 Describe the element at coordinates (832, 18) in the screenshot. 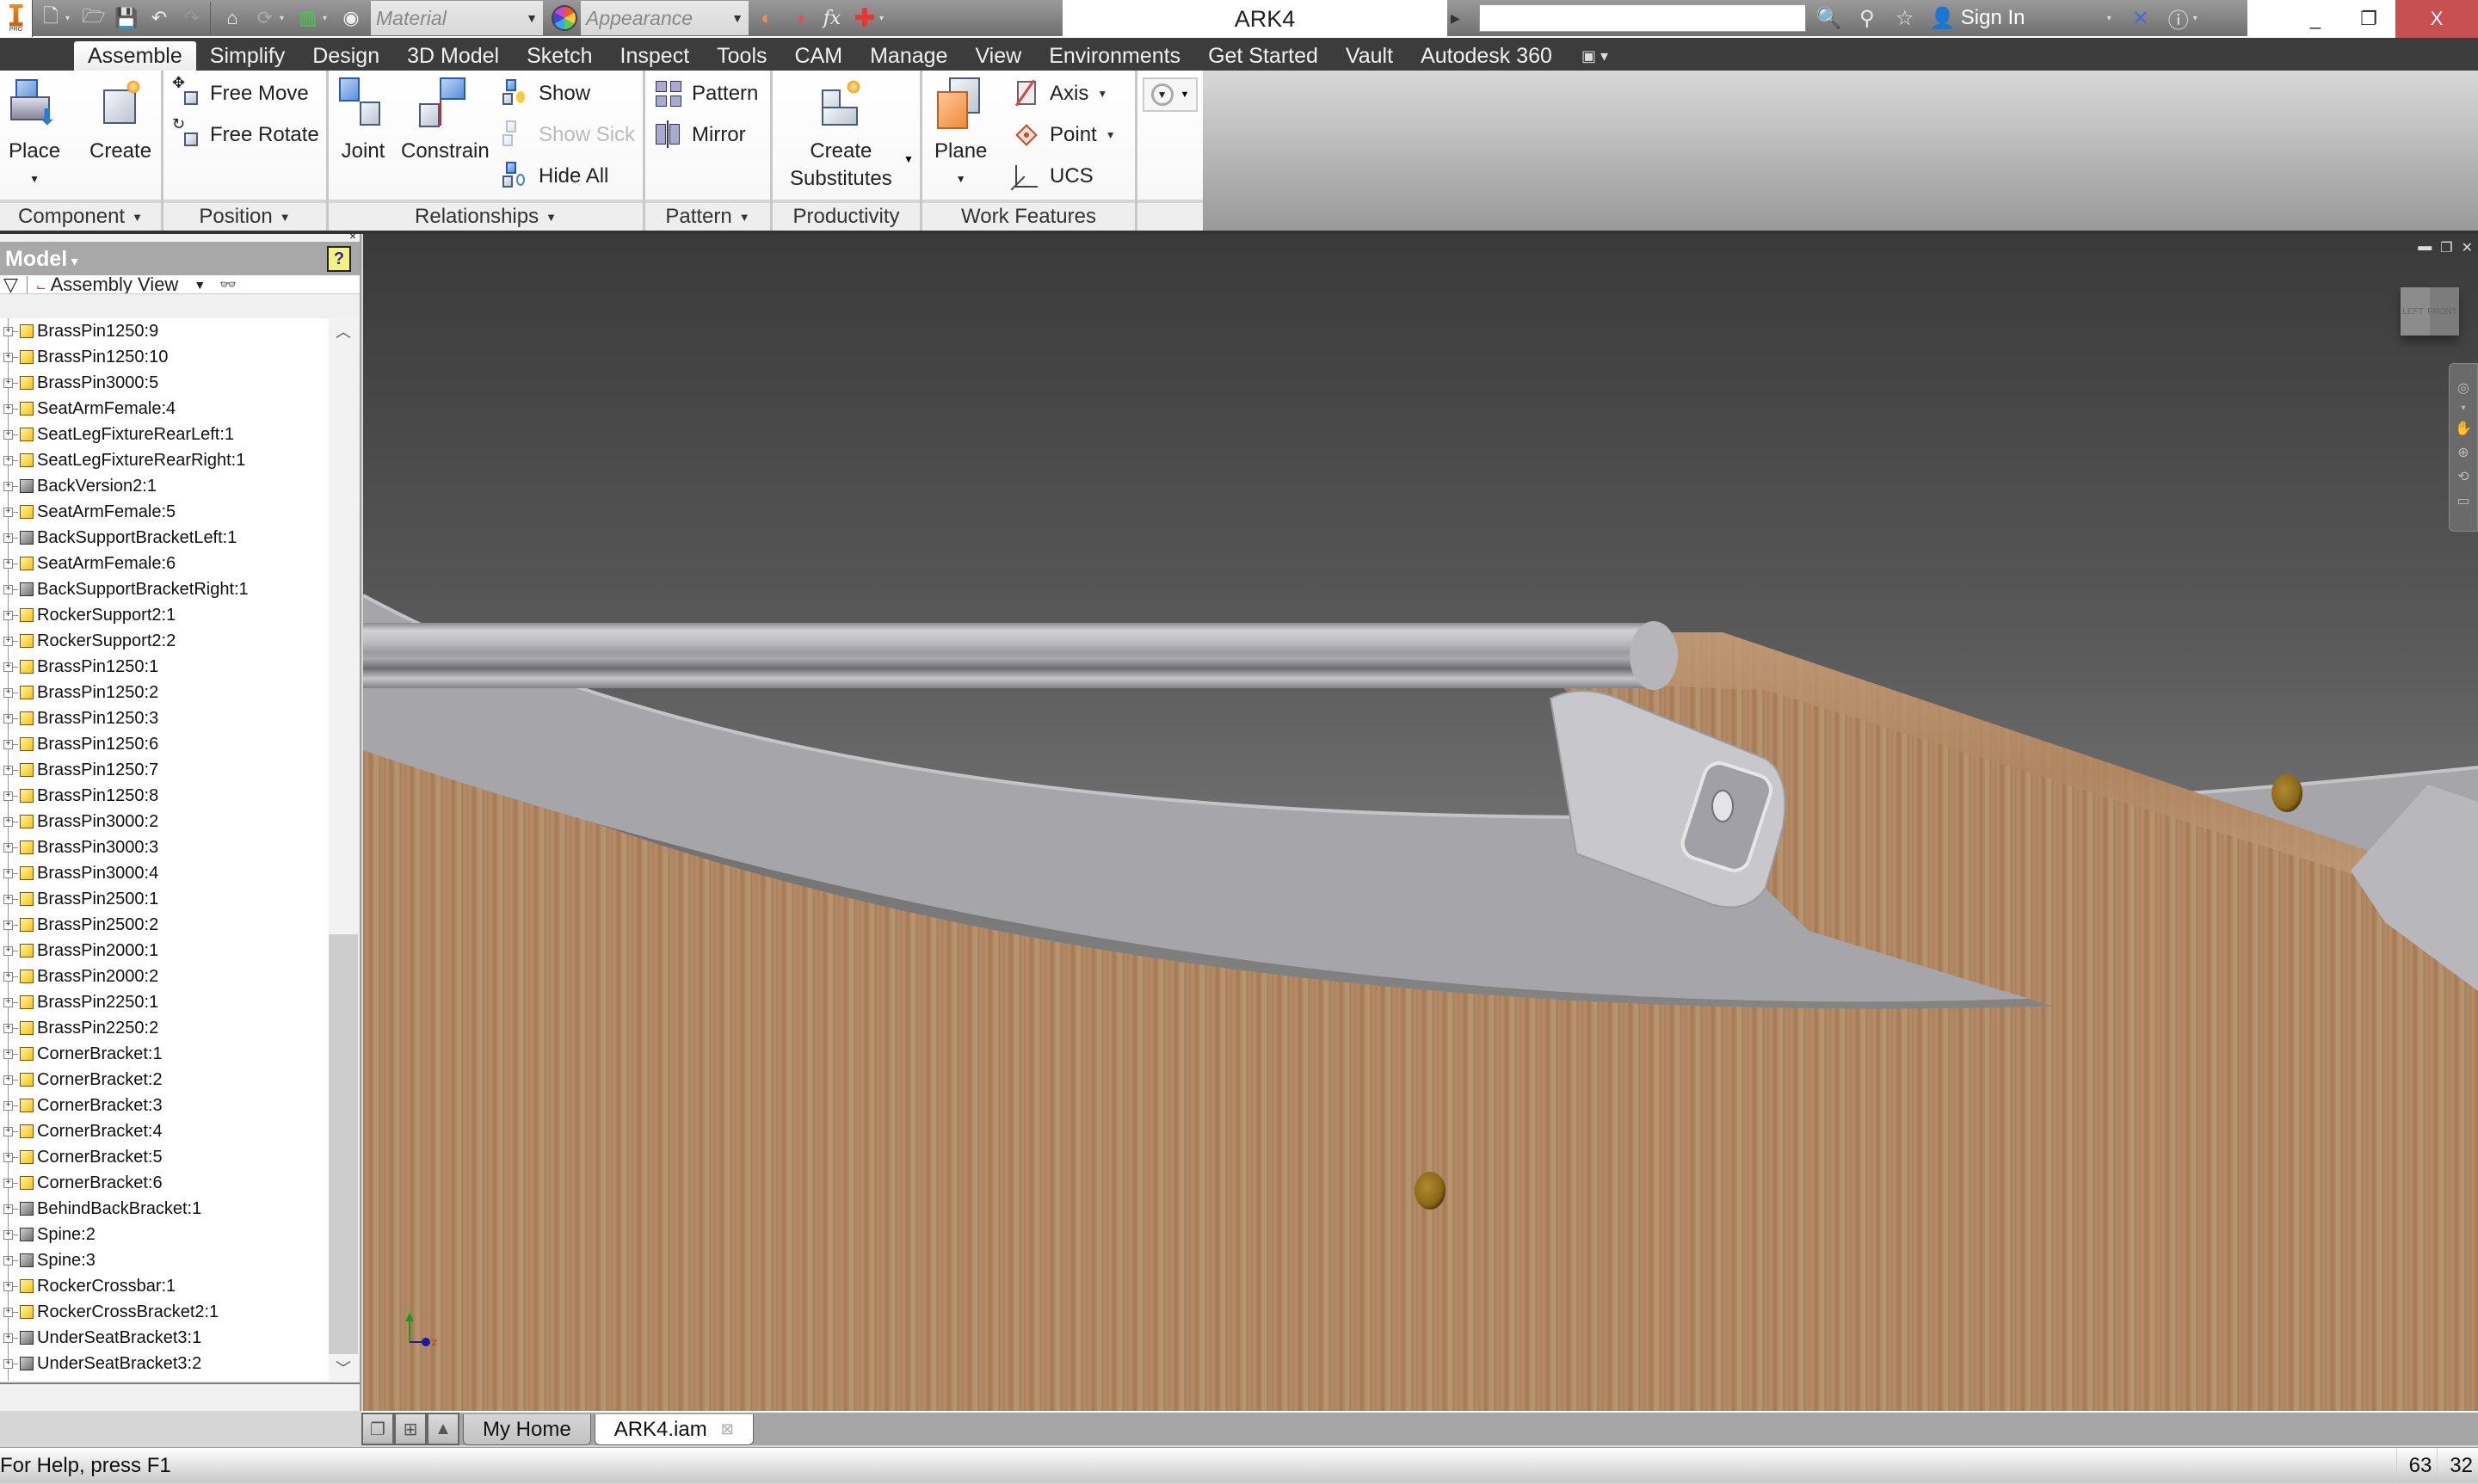

I see `parameters-button: fx` at that location.